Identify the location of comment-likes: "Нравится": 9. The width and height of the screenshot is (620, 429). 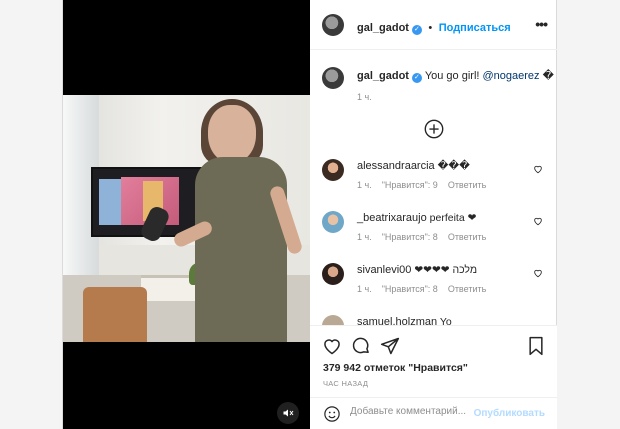
(410, 185).